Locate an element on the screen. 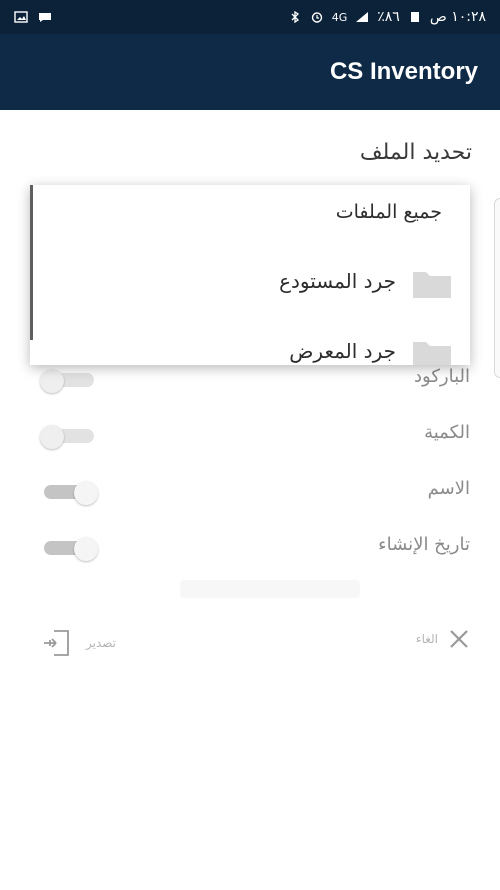  network-type: 4G is located at coordinates (339, 17).